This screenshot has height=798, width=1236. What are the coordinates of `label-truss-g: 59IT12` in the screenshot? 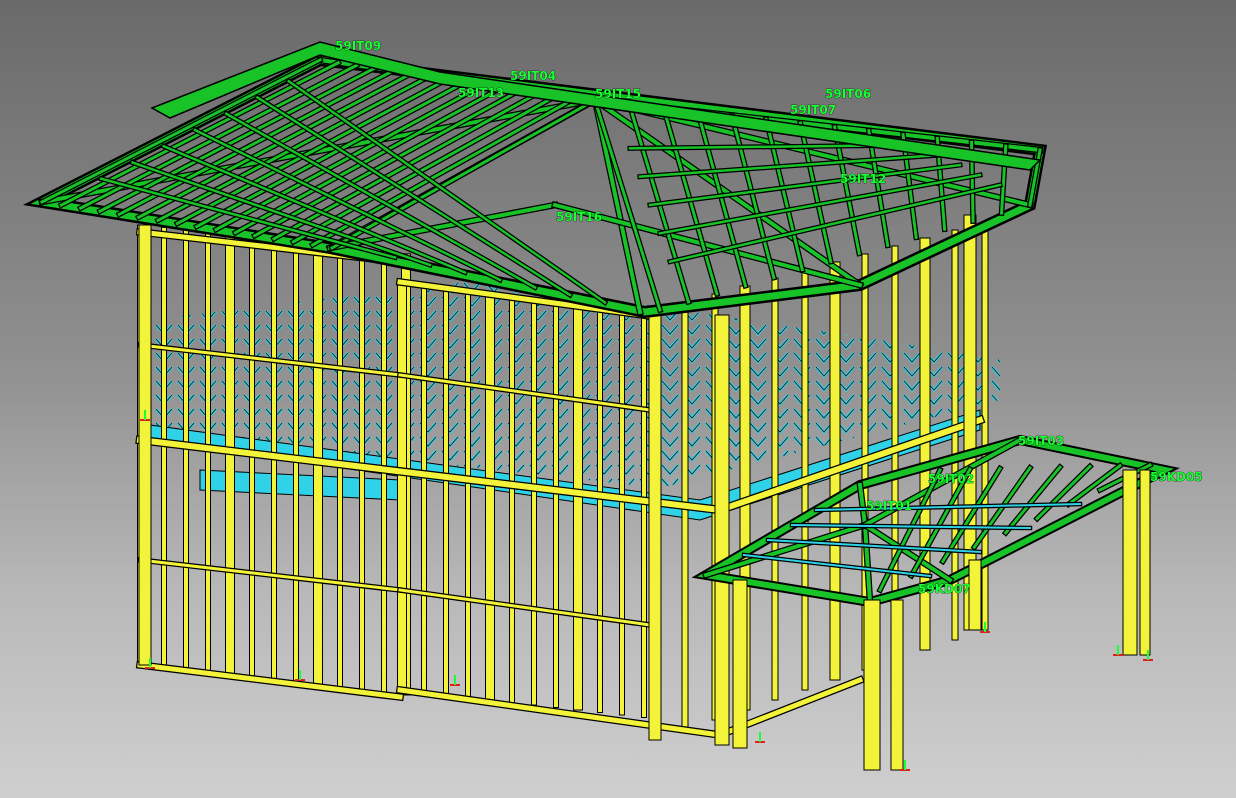 It's located at (863, 179).